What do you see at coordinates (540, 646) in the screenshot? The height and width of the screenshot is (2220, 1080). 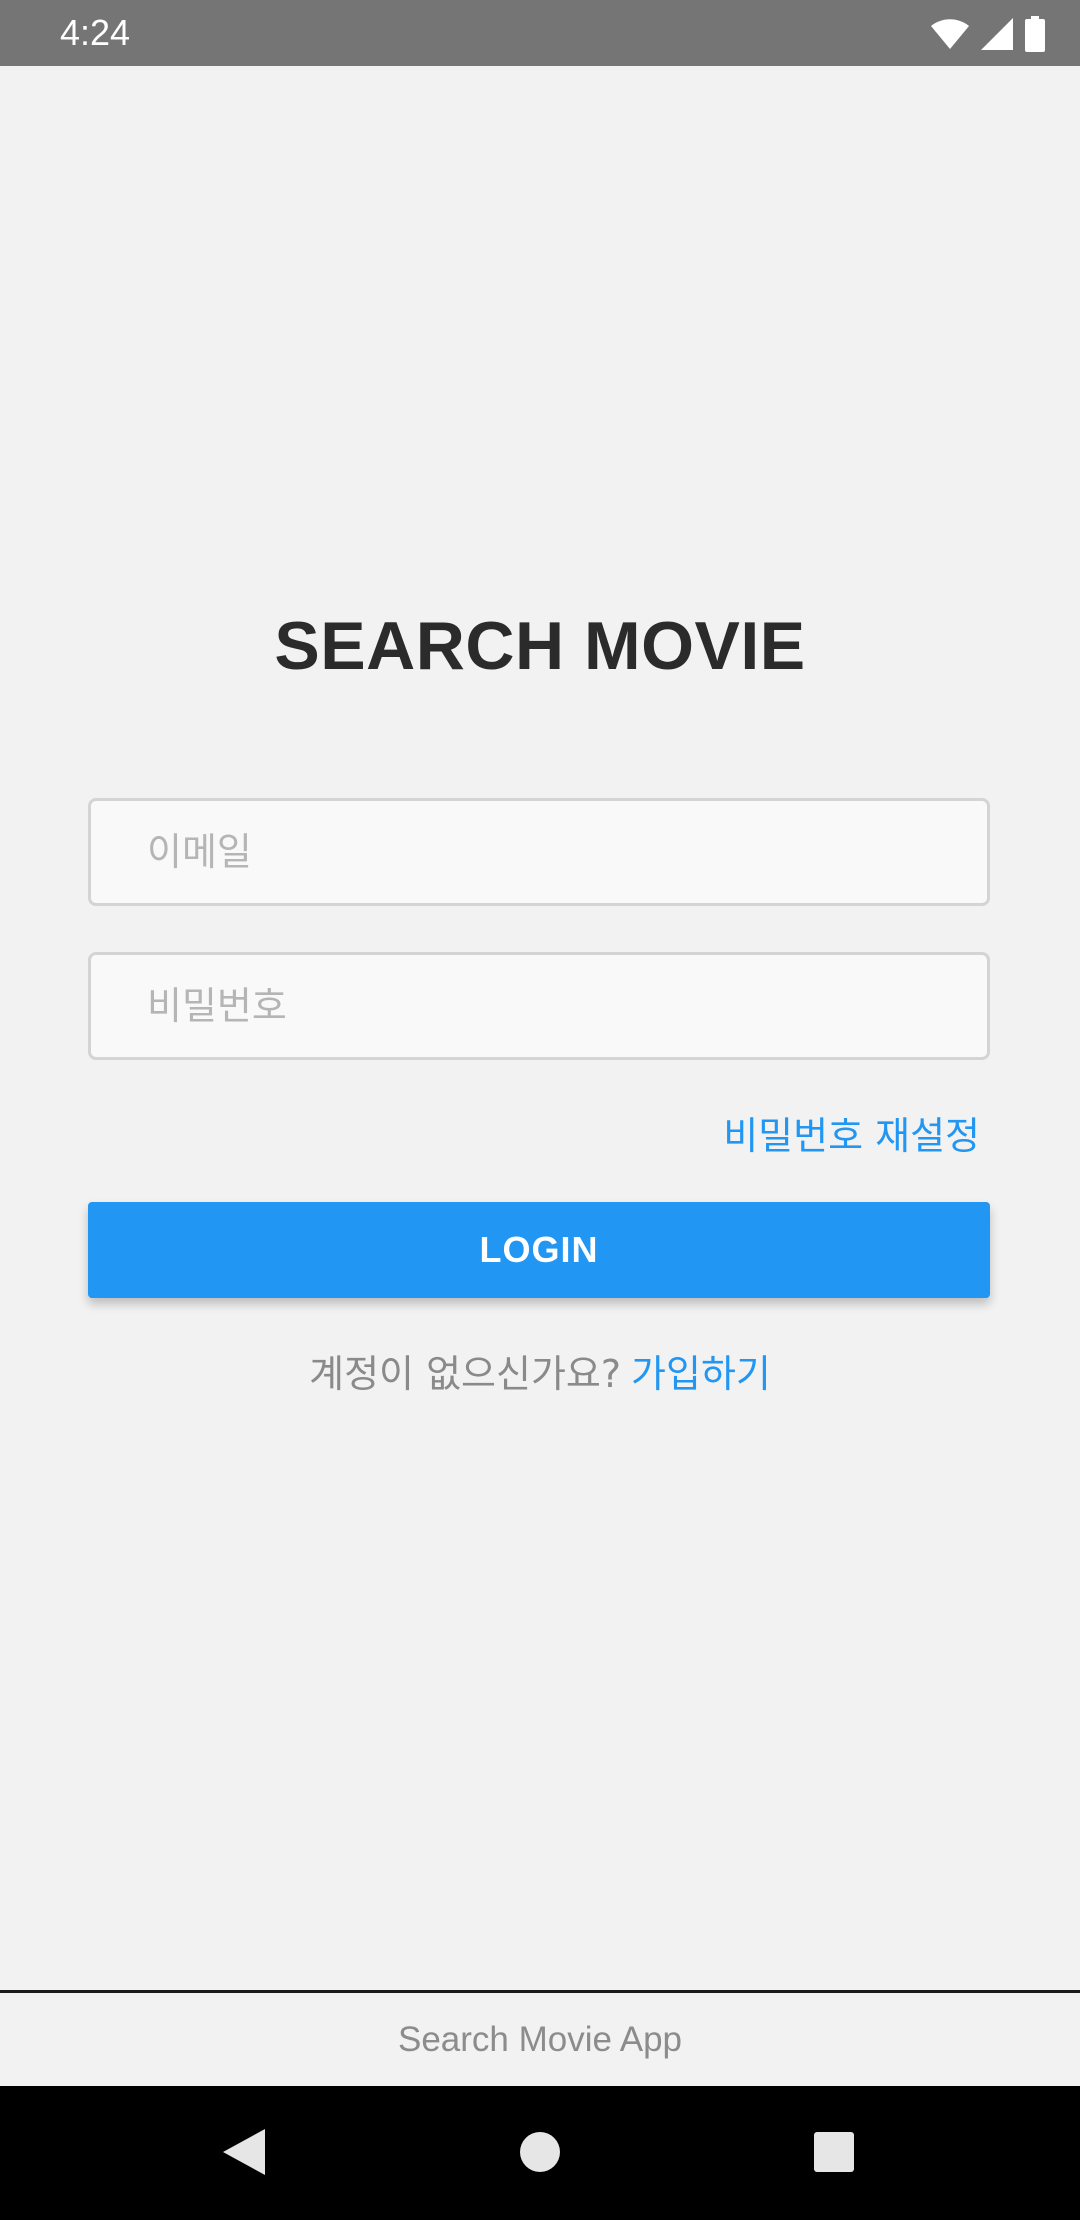 I see `app-title: SEARCH MOVIE` at bounding box center [540, 646].